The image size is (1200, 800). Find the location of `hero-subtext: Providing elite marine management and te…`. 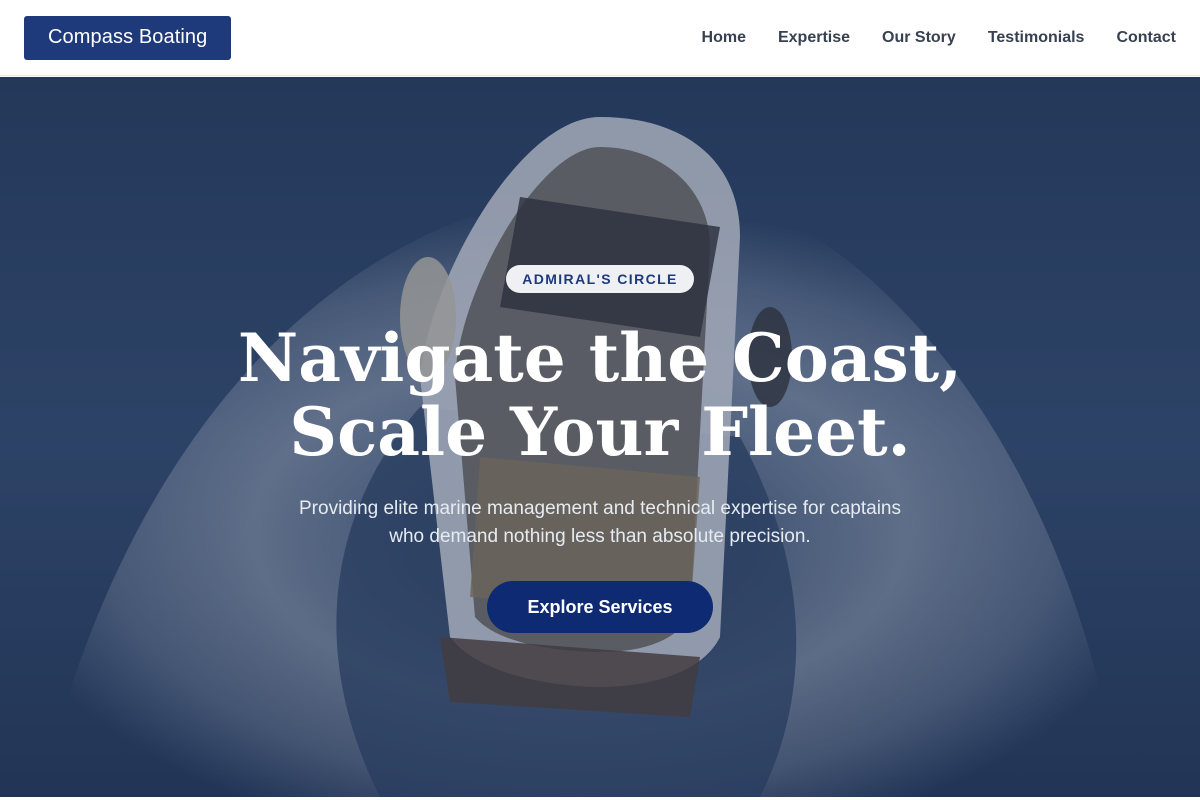

hero-subtext: Providing elite marine management and te… is located at coordinates (600, 522).